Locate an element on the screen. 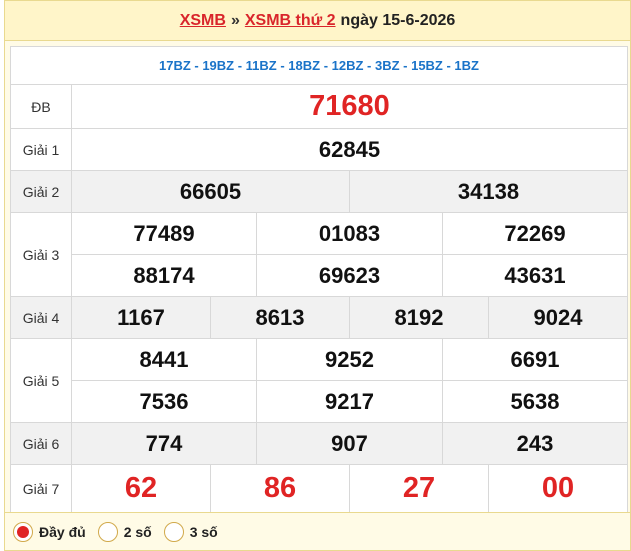 This screenshot has height=551, width=631. option-full: Đầy đủ is located at coordinates (49, 531).